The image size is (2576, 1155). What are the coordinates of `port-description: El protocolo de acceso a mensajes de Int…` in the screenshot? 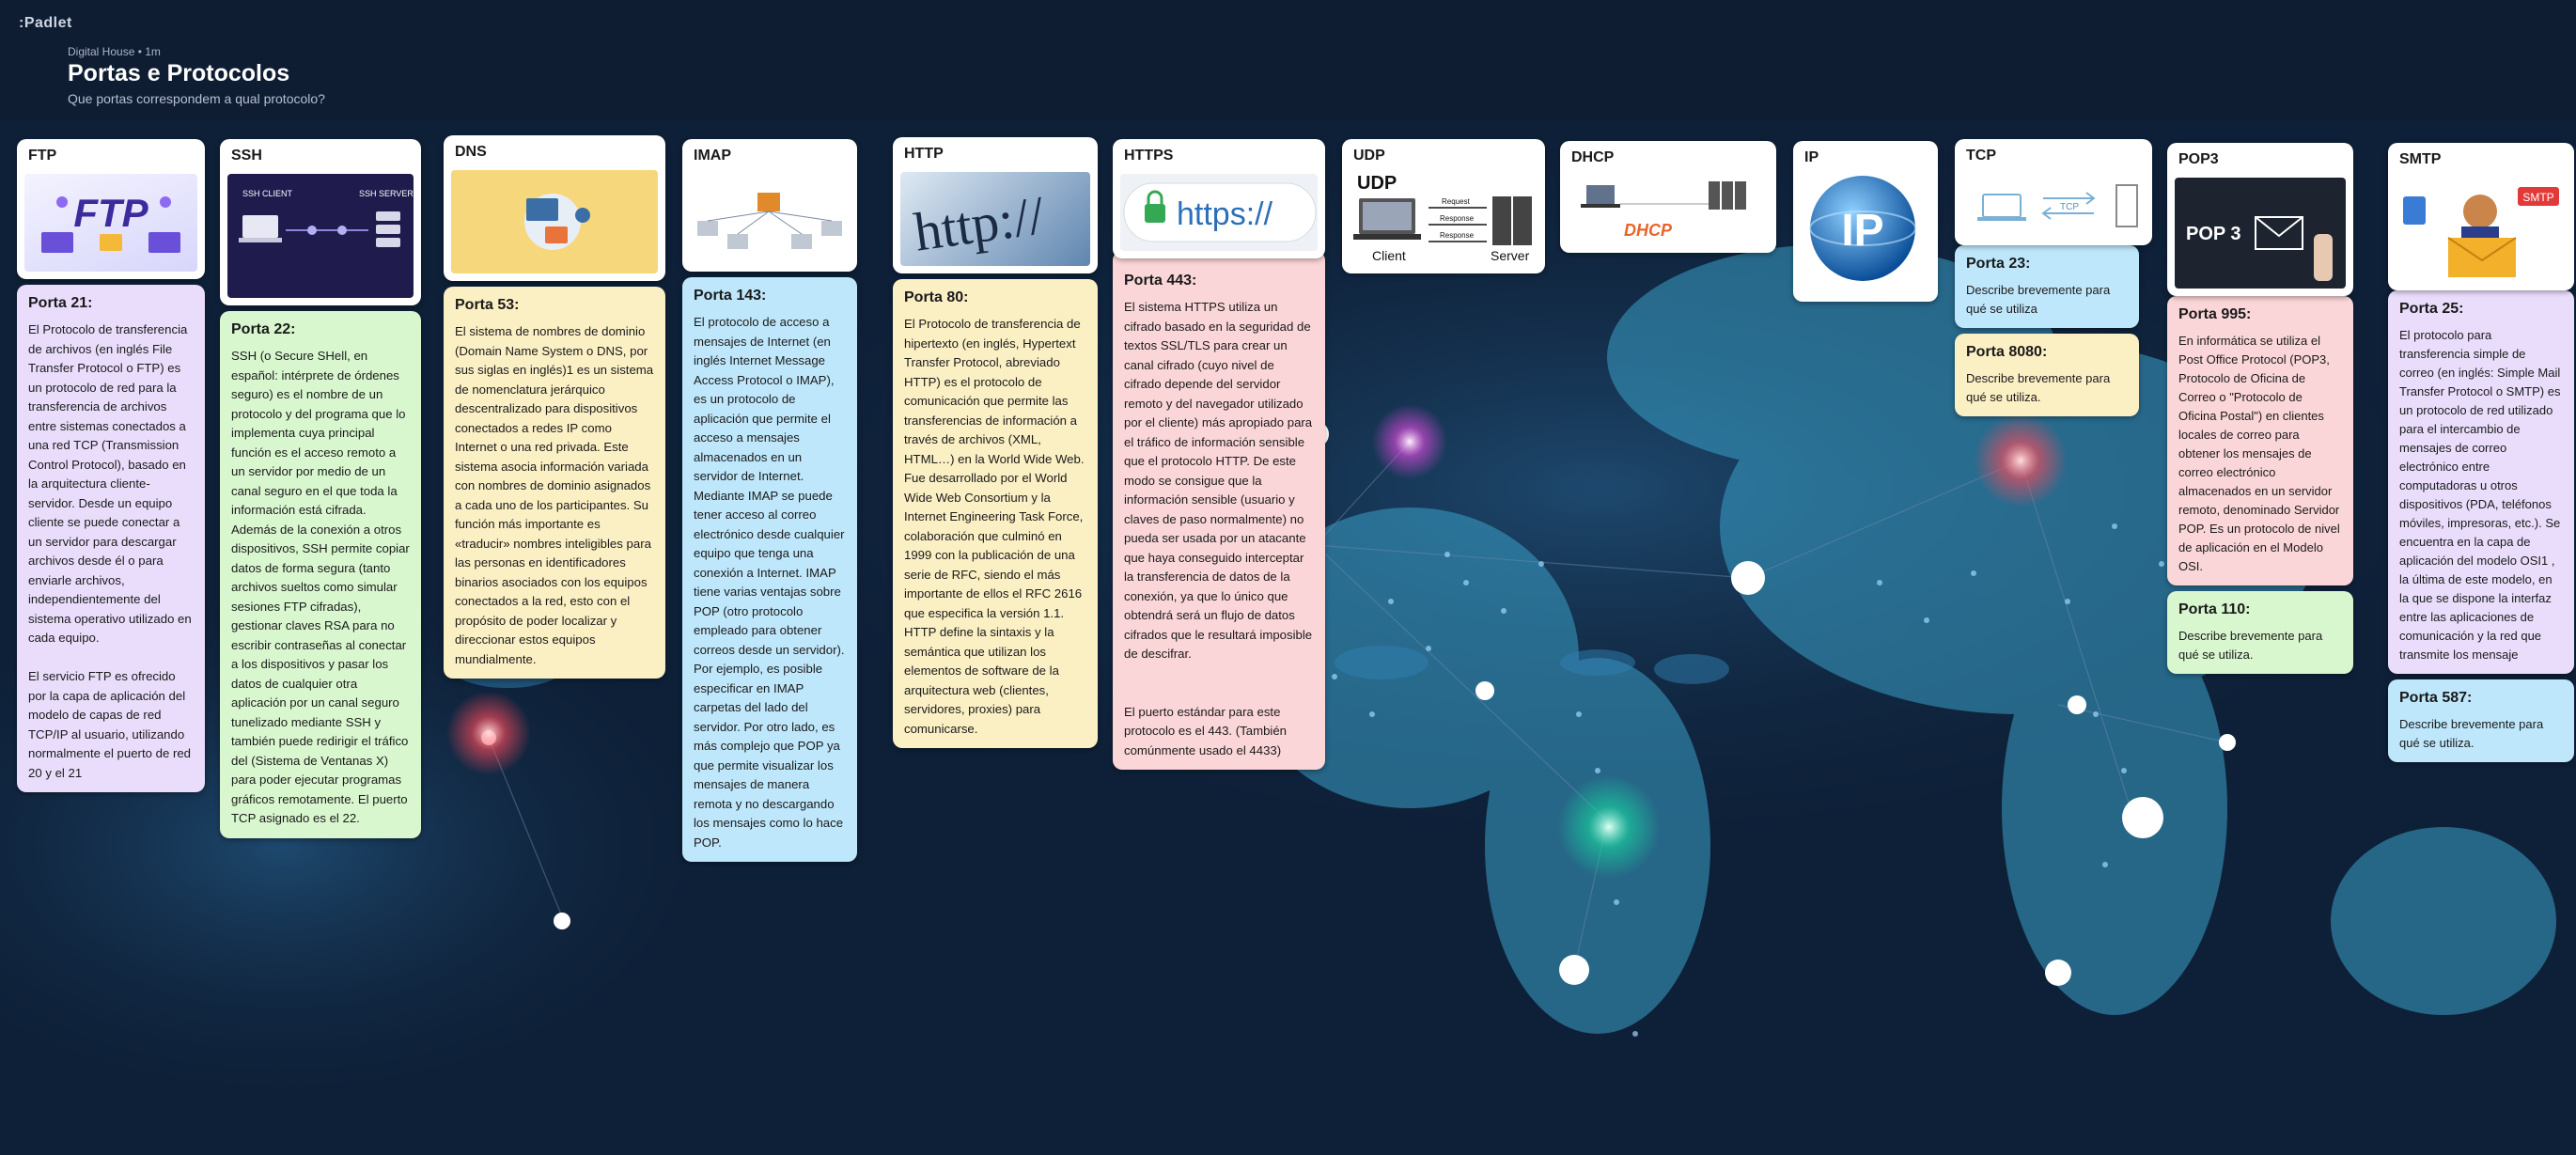 It's located at (769, 582).